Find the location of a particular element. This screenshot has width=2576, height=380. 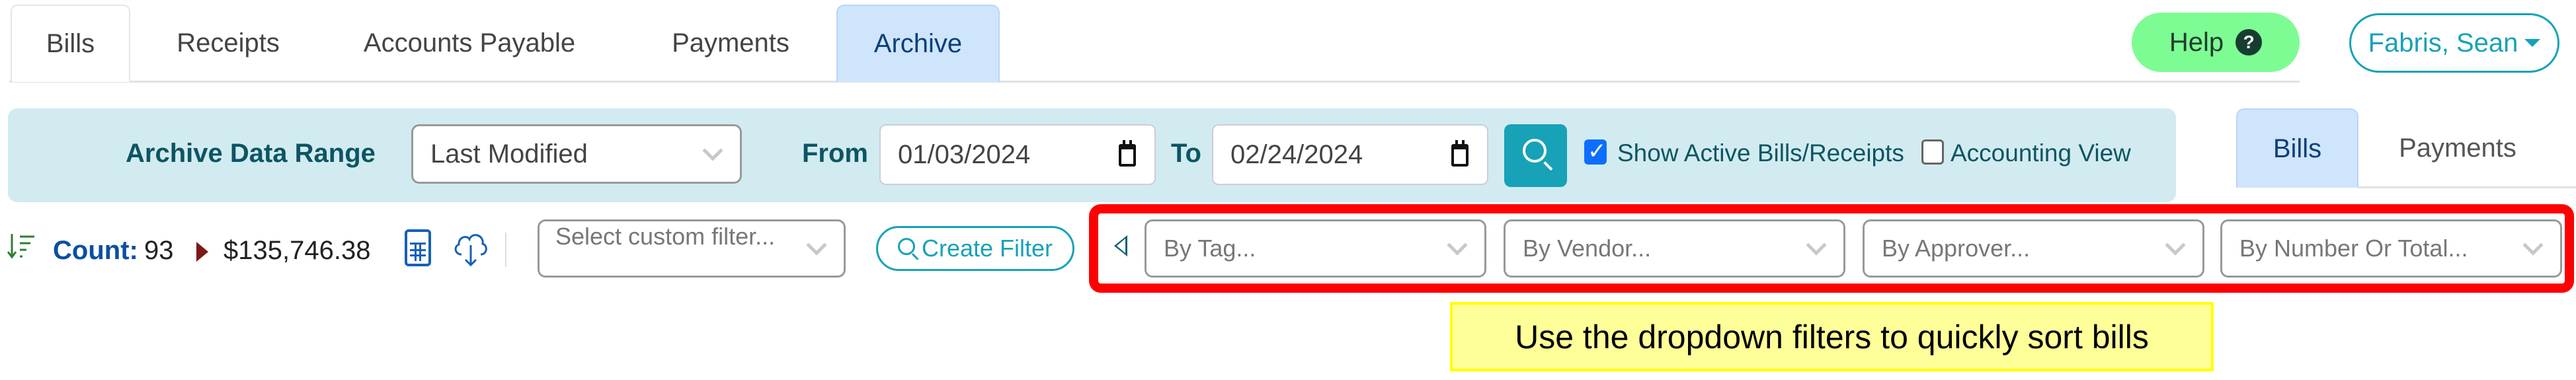

question-circle-icon: ? is located at coordinates (2249, 42).